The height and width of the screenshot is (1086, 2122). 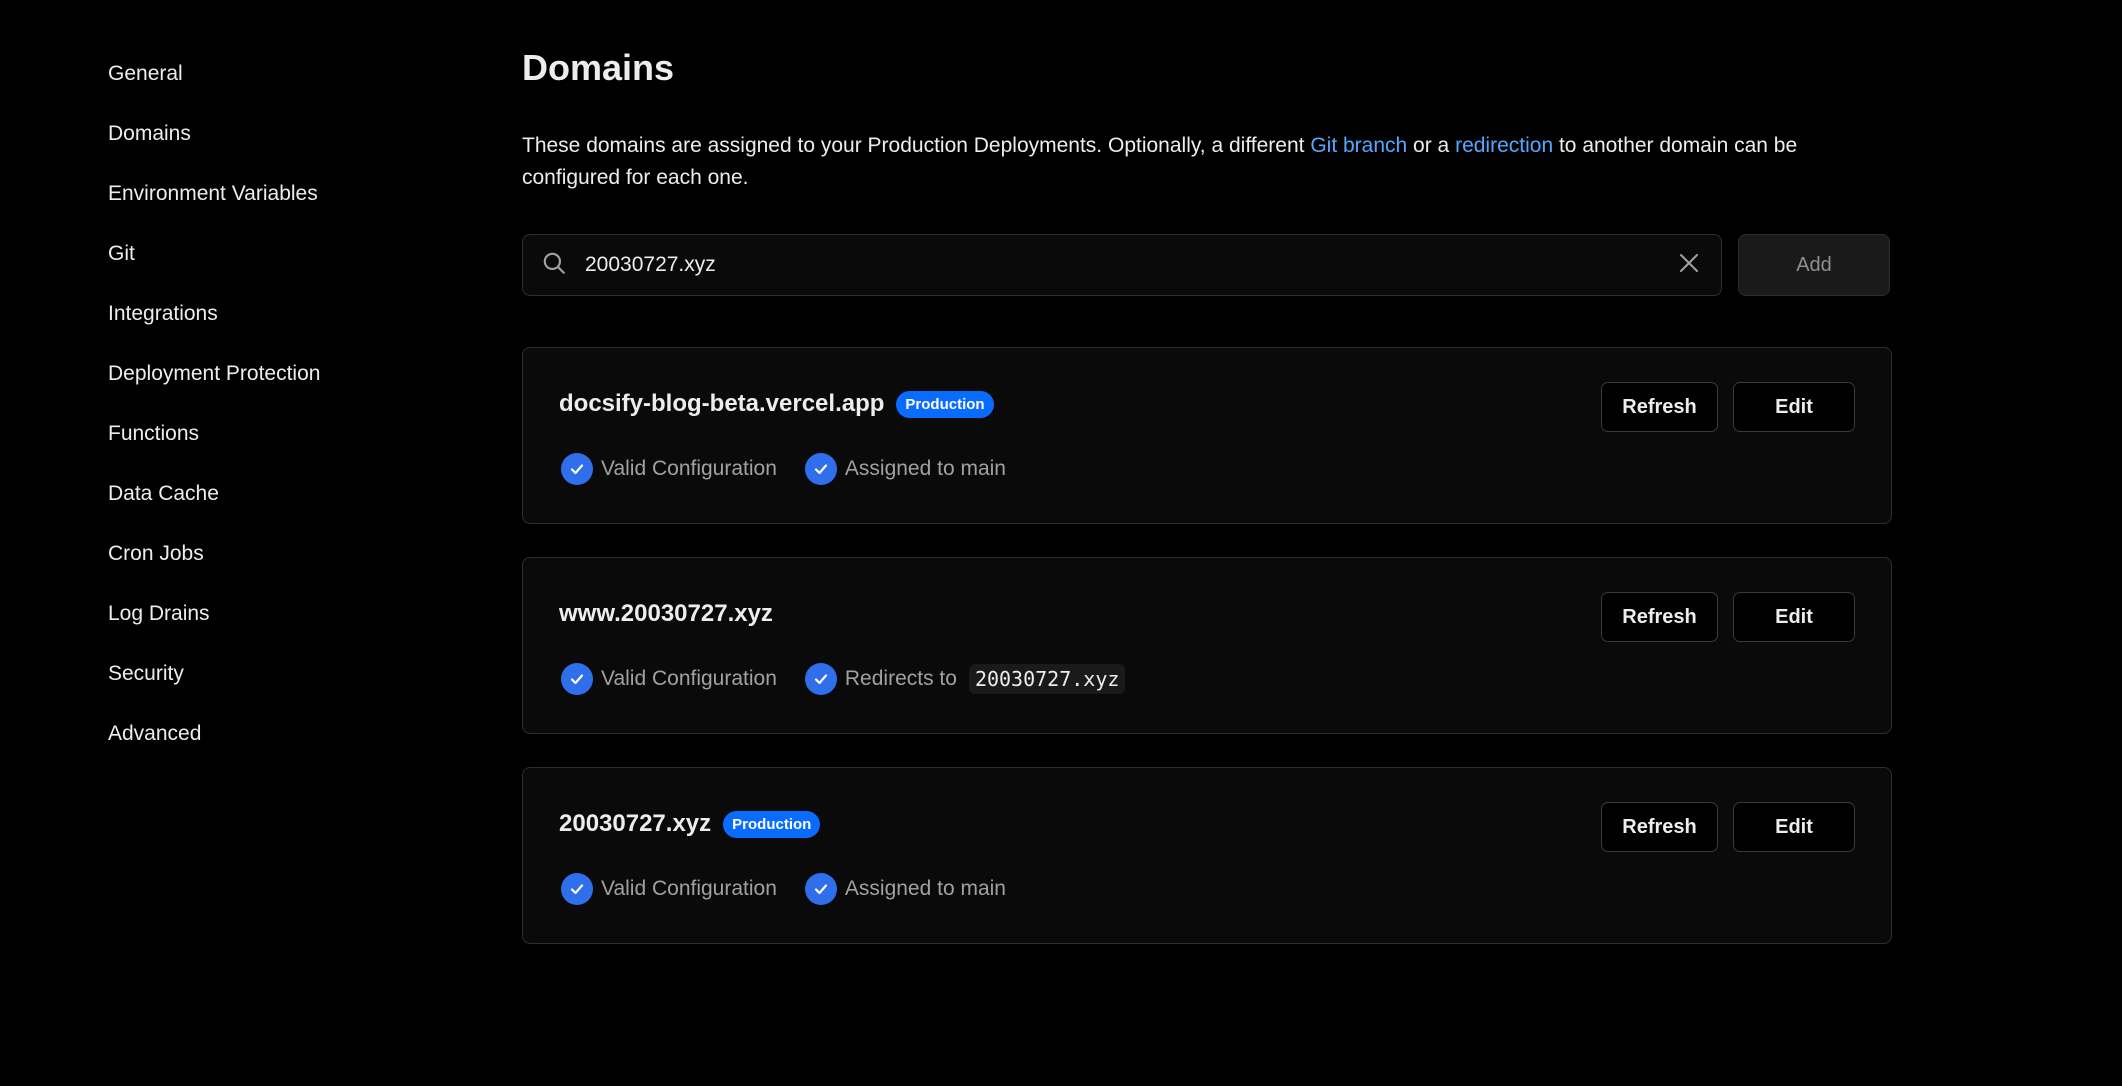 I want to click on search-box, so click(x=1122, y=265).